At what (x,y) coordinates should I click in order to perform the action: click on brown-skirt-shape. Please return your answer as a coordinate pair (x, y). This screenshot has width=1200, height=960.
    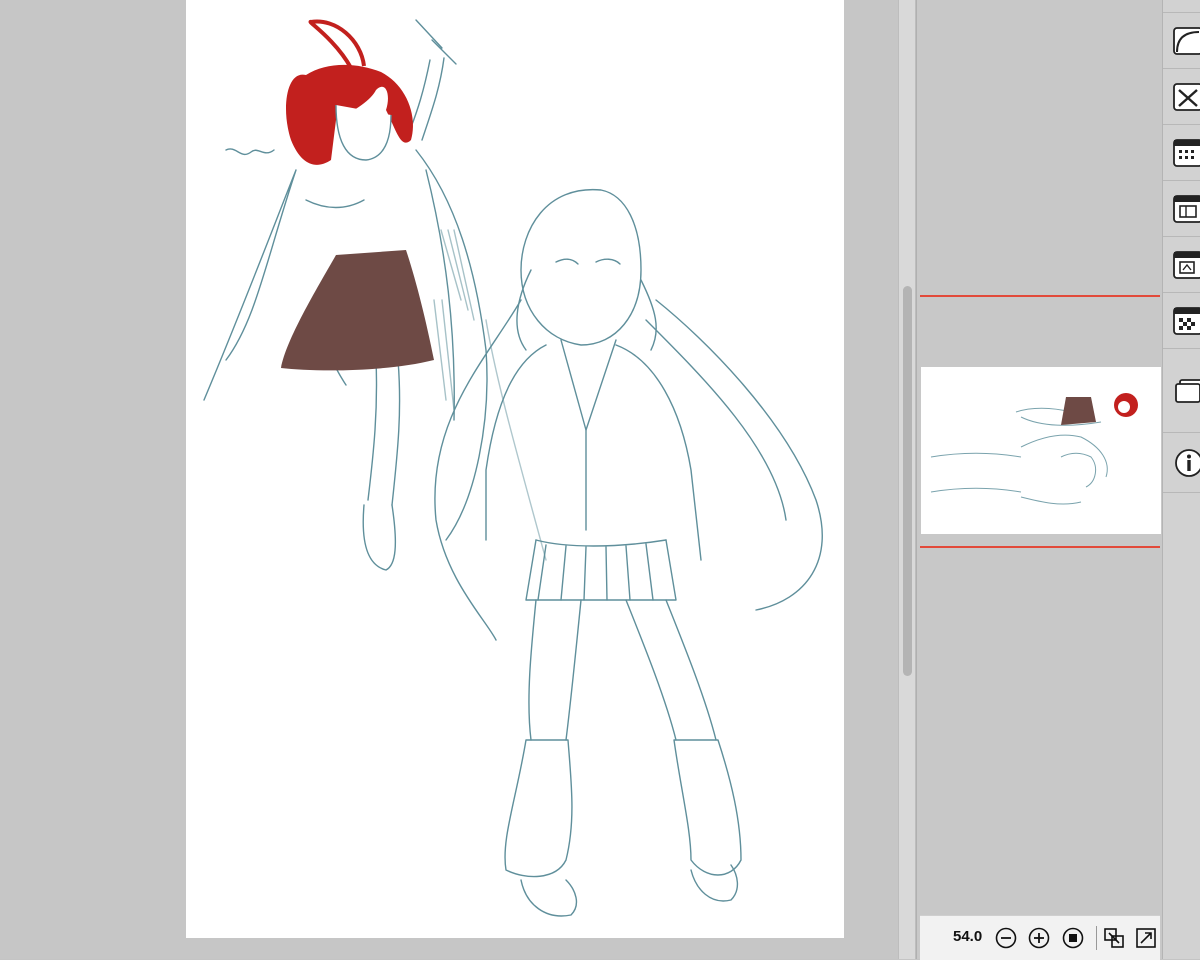
    Looking at the image, I should click on (357, 310).